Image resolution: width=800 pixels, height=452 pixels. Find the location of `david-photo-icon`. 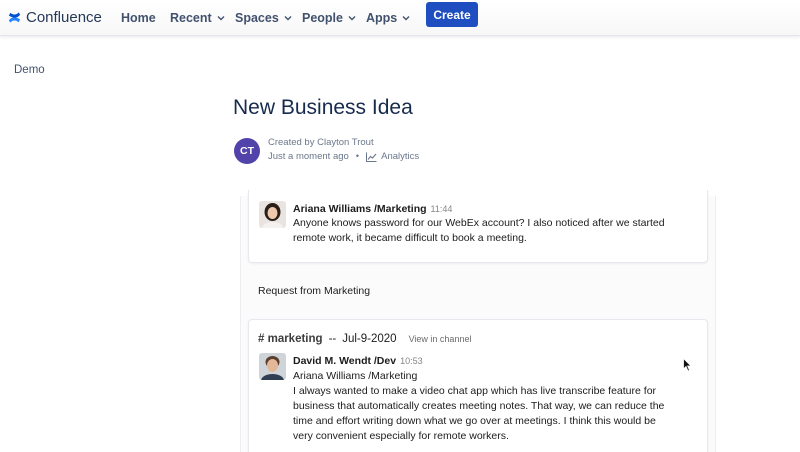

david-photo-icon is located at coordinates (272, 366).